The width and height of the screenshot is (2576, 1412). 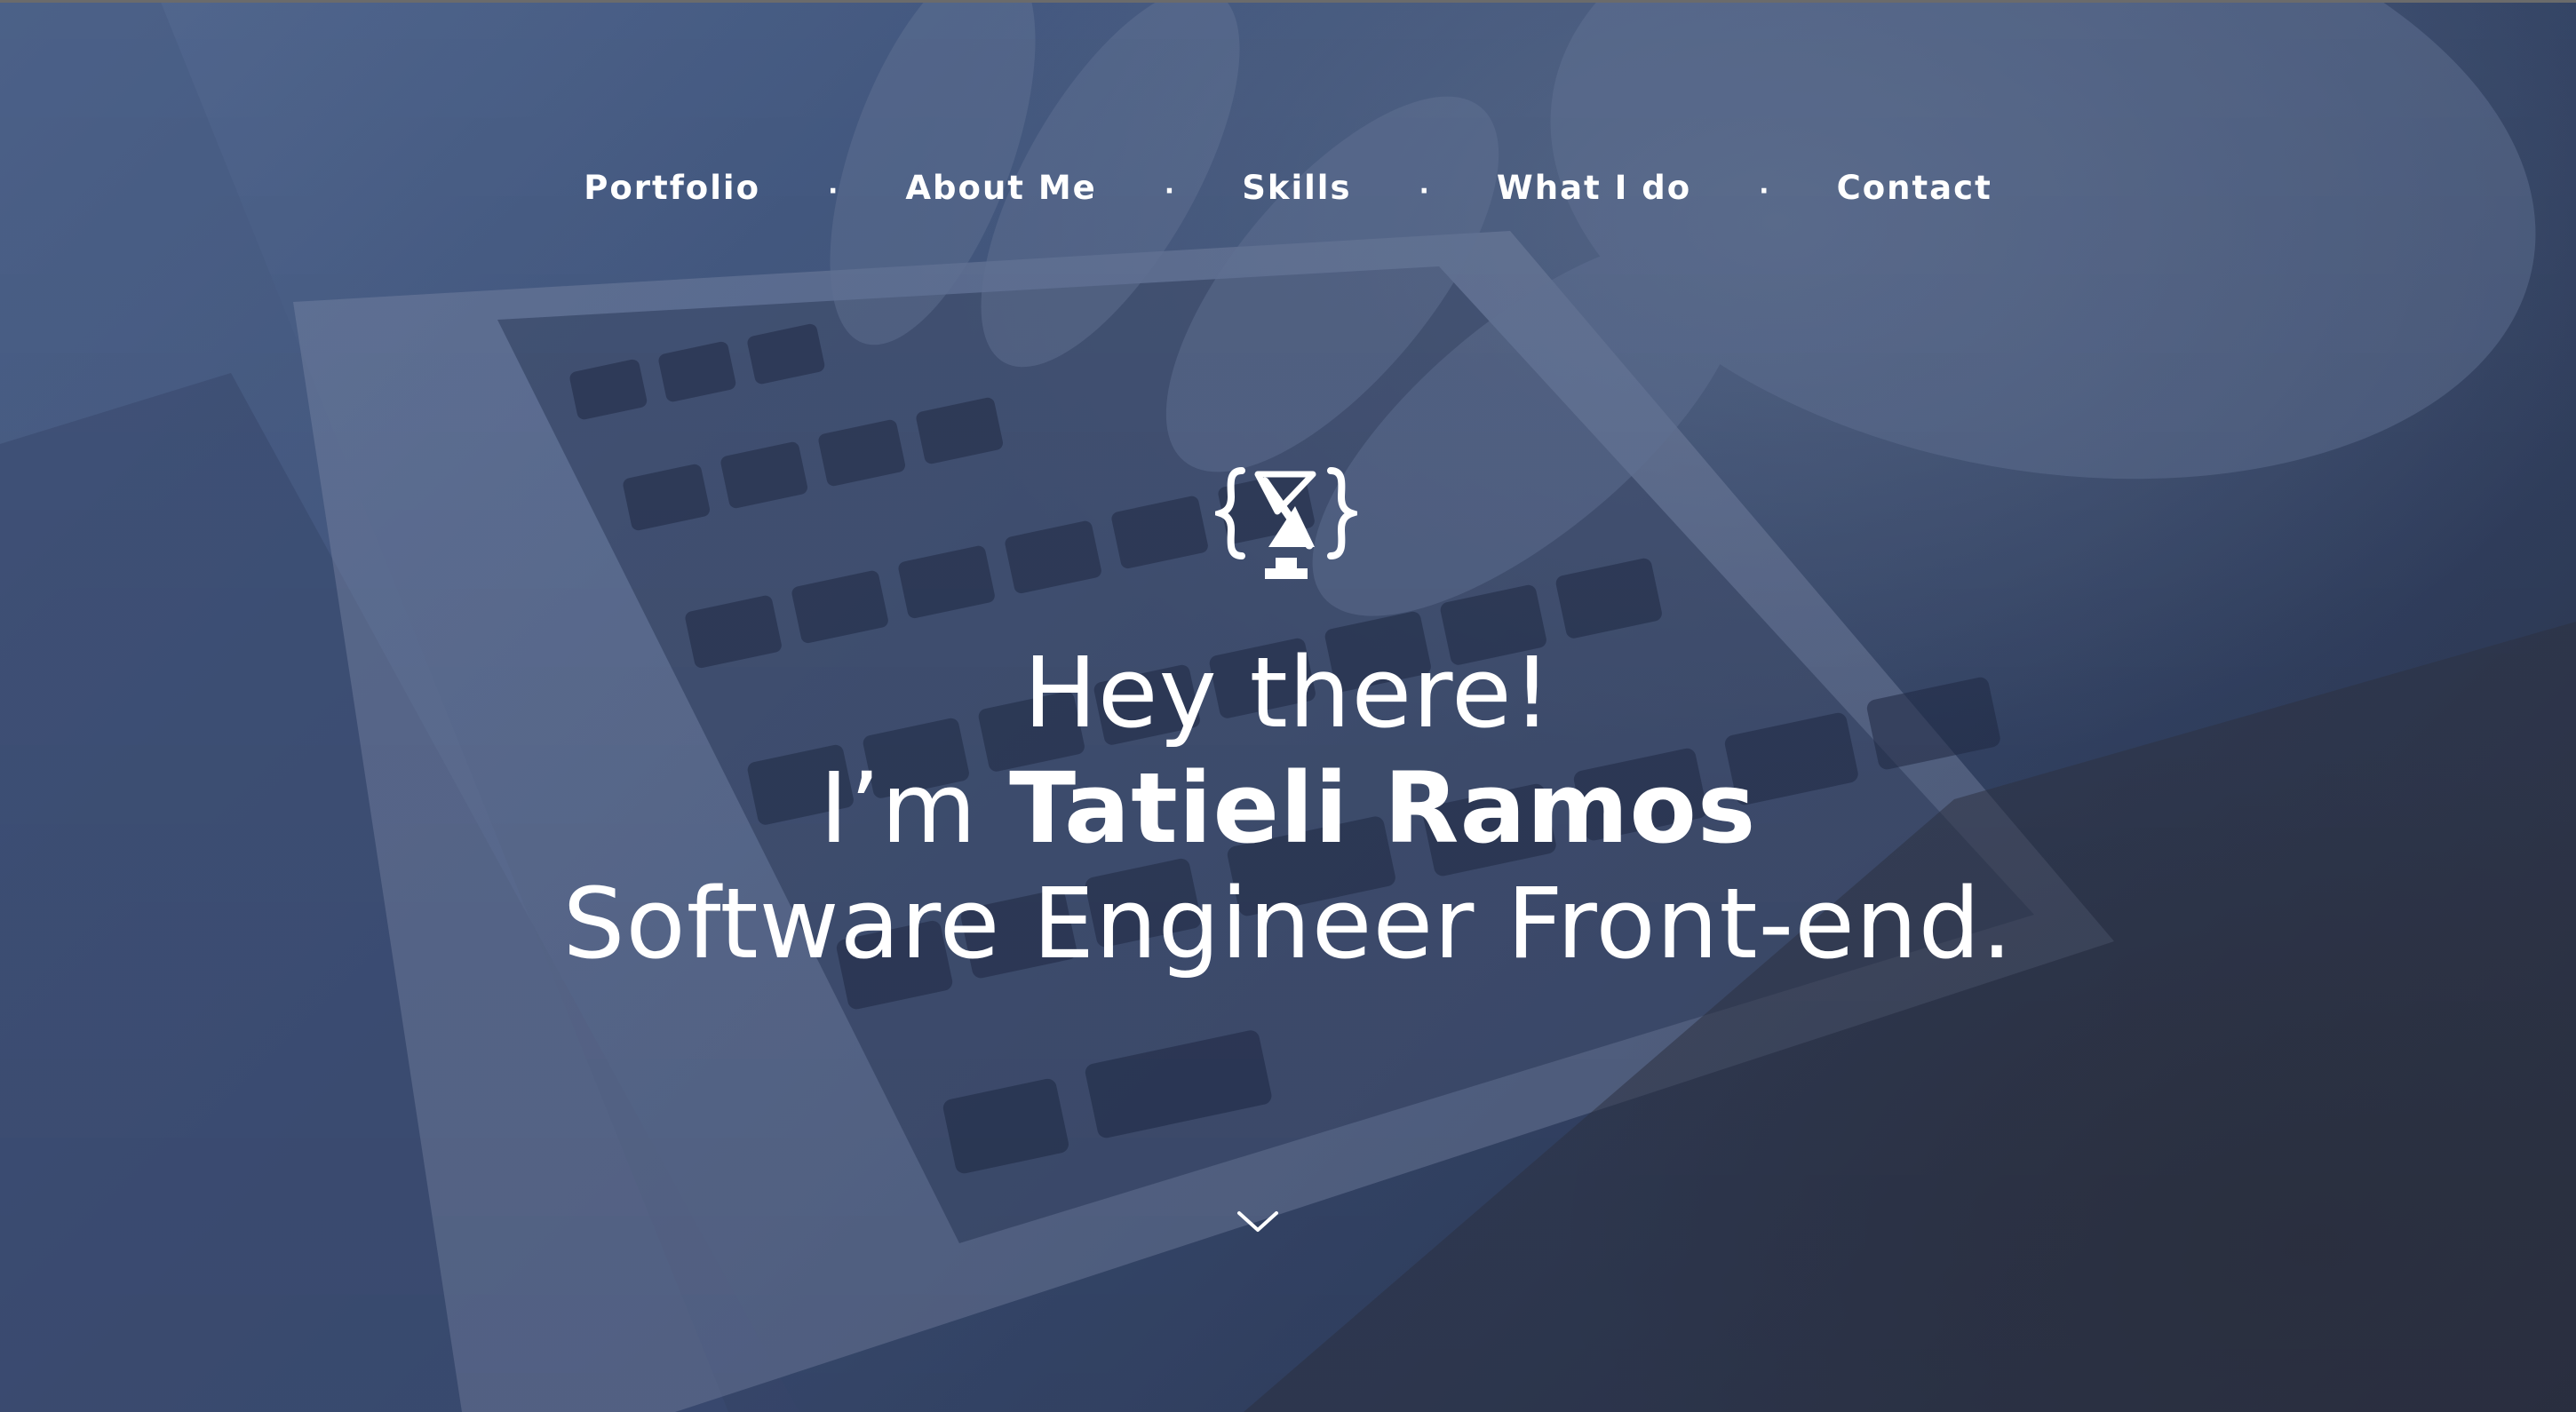 I want to click on intro-prefix: I’m, so click(x=898, y=808).